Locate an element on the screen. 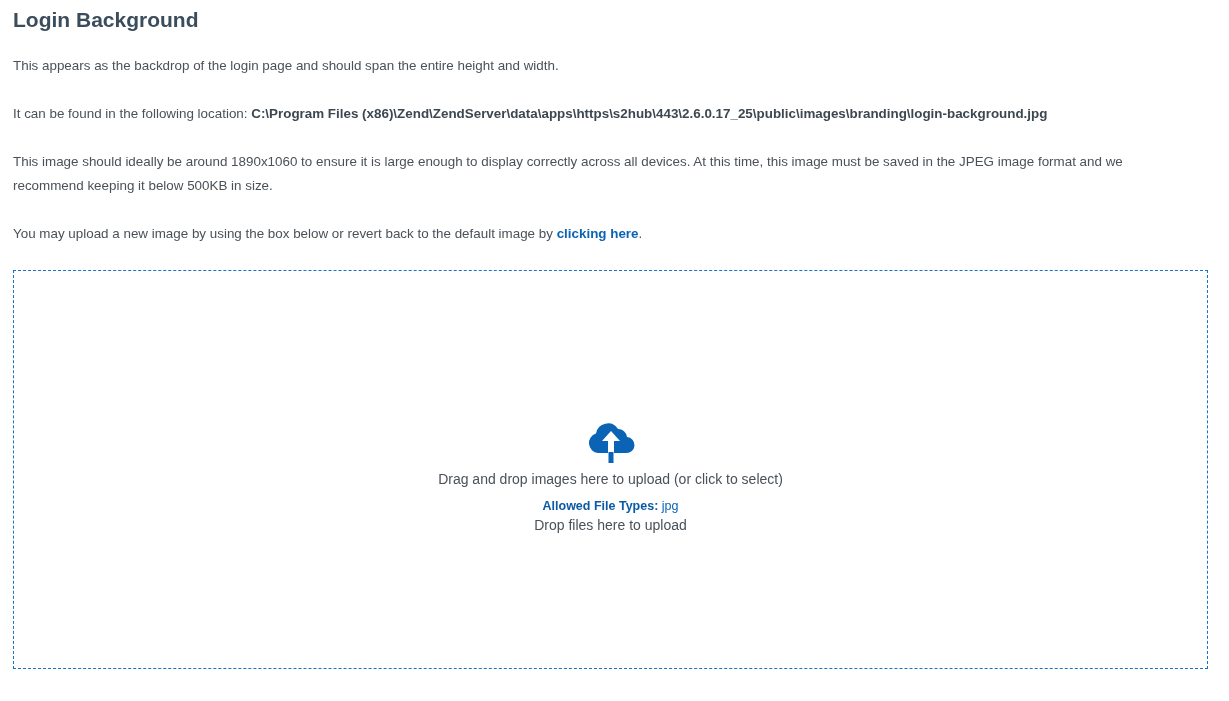 The image size is (1229, 701). paragraph: This appears as the backdrop of the login page and should span the entire height and width. is located at coordinates (286, 66).